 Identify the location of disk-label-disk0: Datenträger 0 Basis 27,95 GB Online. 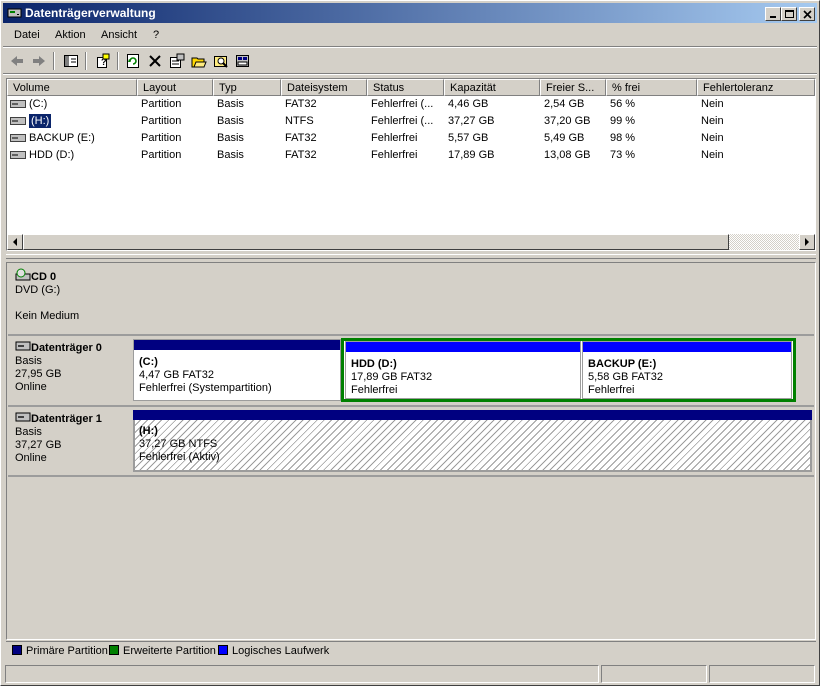
(69, 370).